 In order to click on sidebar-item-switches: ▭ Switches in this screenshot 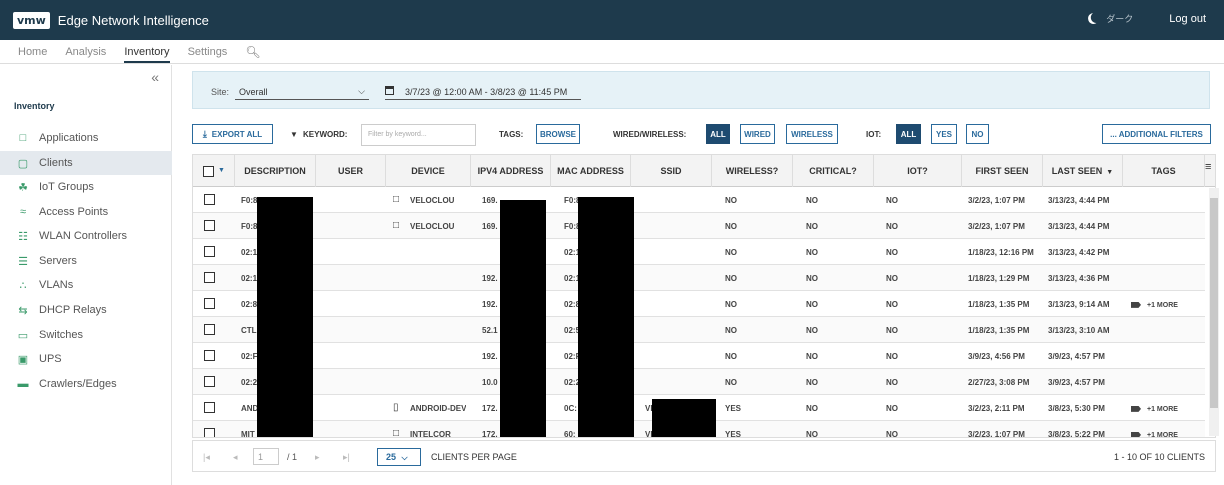, I will do `click(86, 335)`.